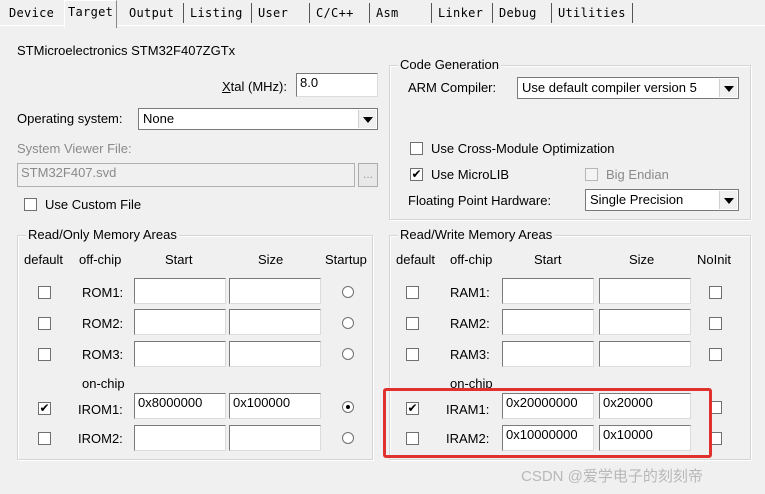 Image resolution: width=765 pixels, height=494 pixels. What do you see at coordinates (612, 476) in the screenshot?
I see `watermark: CSDN @爱学电子的刻刻帝` at bounding box center [612, 476].